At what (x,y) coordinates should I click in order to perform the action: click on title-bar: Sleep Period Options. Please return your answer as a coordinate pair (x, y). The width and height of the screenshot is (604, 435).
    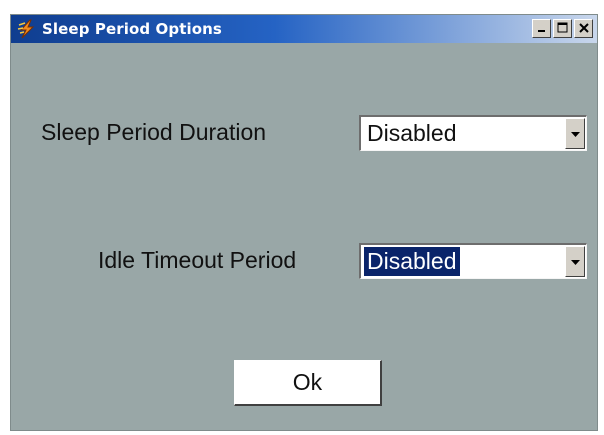
    Looking at the image, I should click on (304, 29).